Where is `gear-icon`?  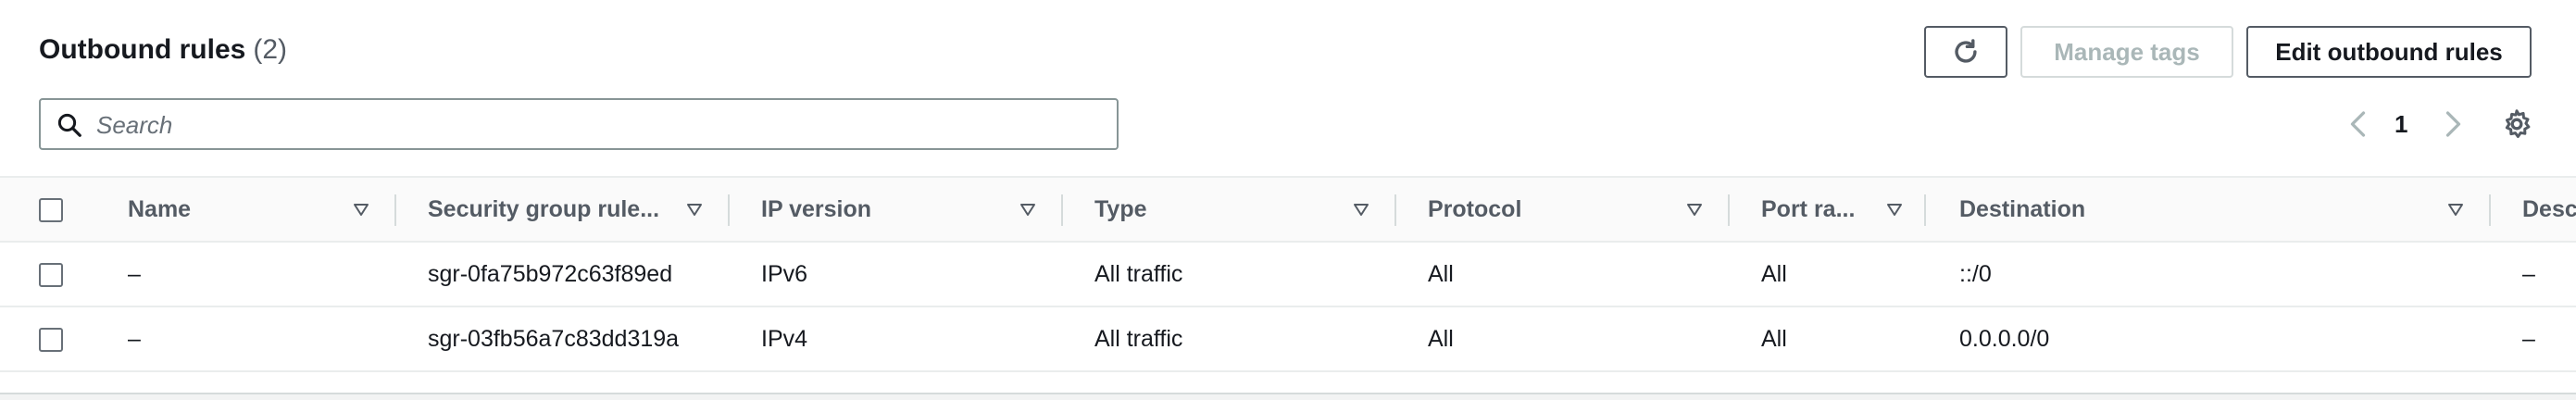 gear-icon is located at coordinates (2516, 124).